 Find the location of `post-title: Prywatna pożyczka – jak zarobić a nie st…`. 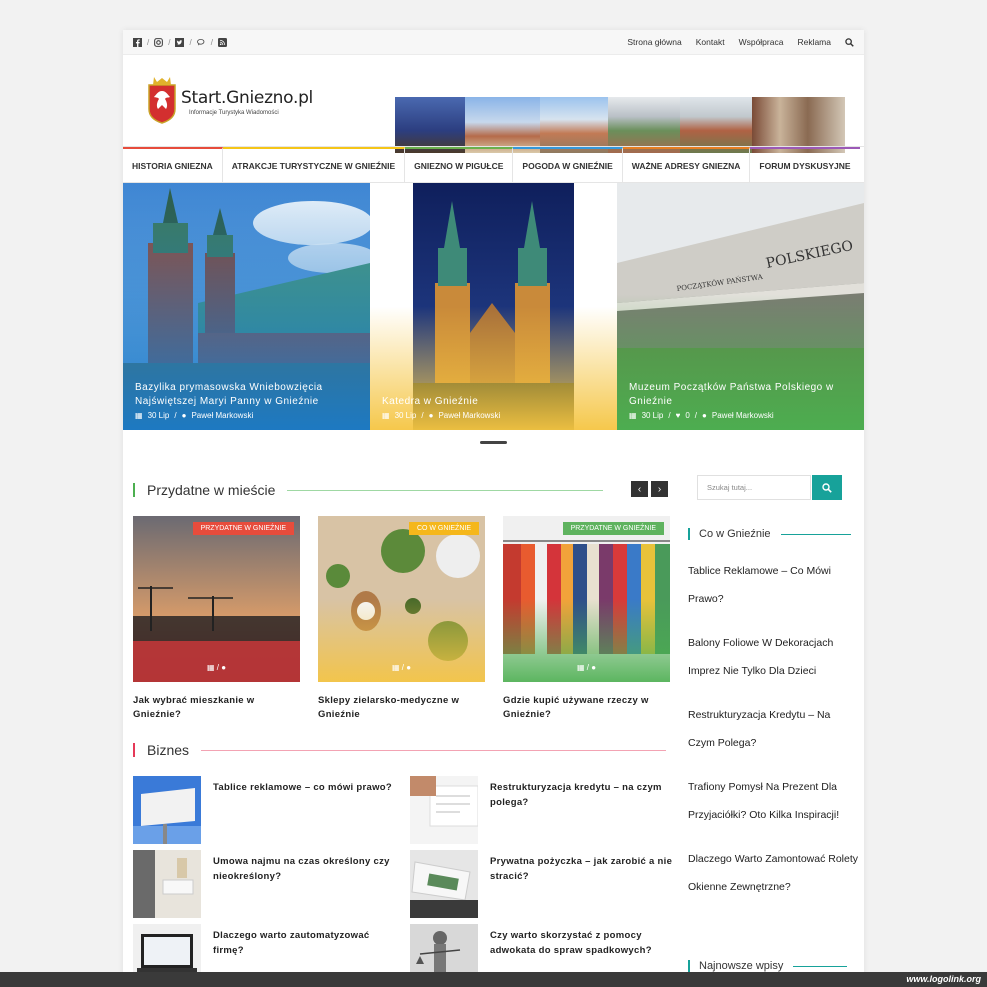

post-title: Prywatna pożyczka – jak zarobić a nie st… is located at coordinates (585, 886).